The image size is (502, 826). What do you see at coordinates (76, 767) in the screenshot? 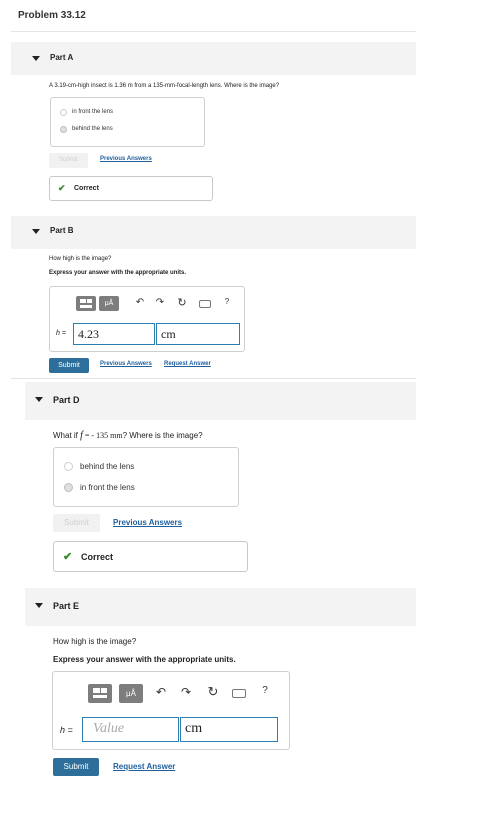
I see `part-e-submit-button: Submit` at bounding box center [76, 767].